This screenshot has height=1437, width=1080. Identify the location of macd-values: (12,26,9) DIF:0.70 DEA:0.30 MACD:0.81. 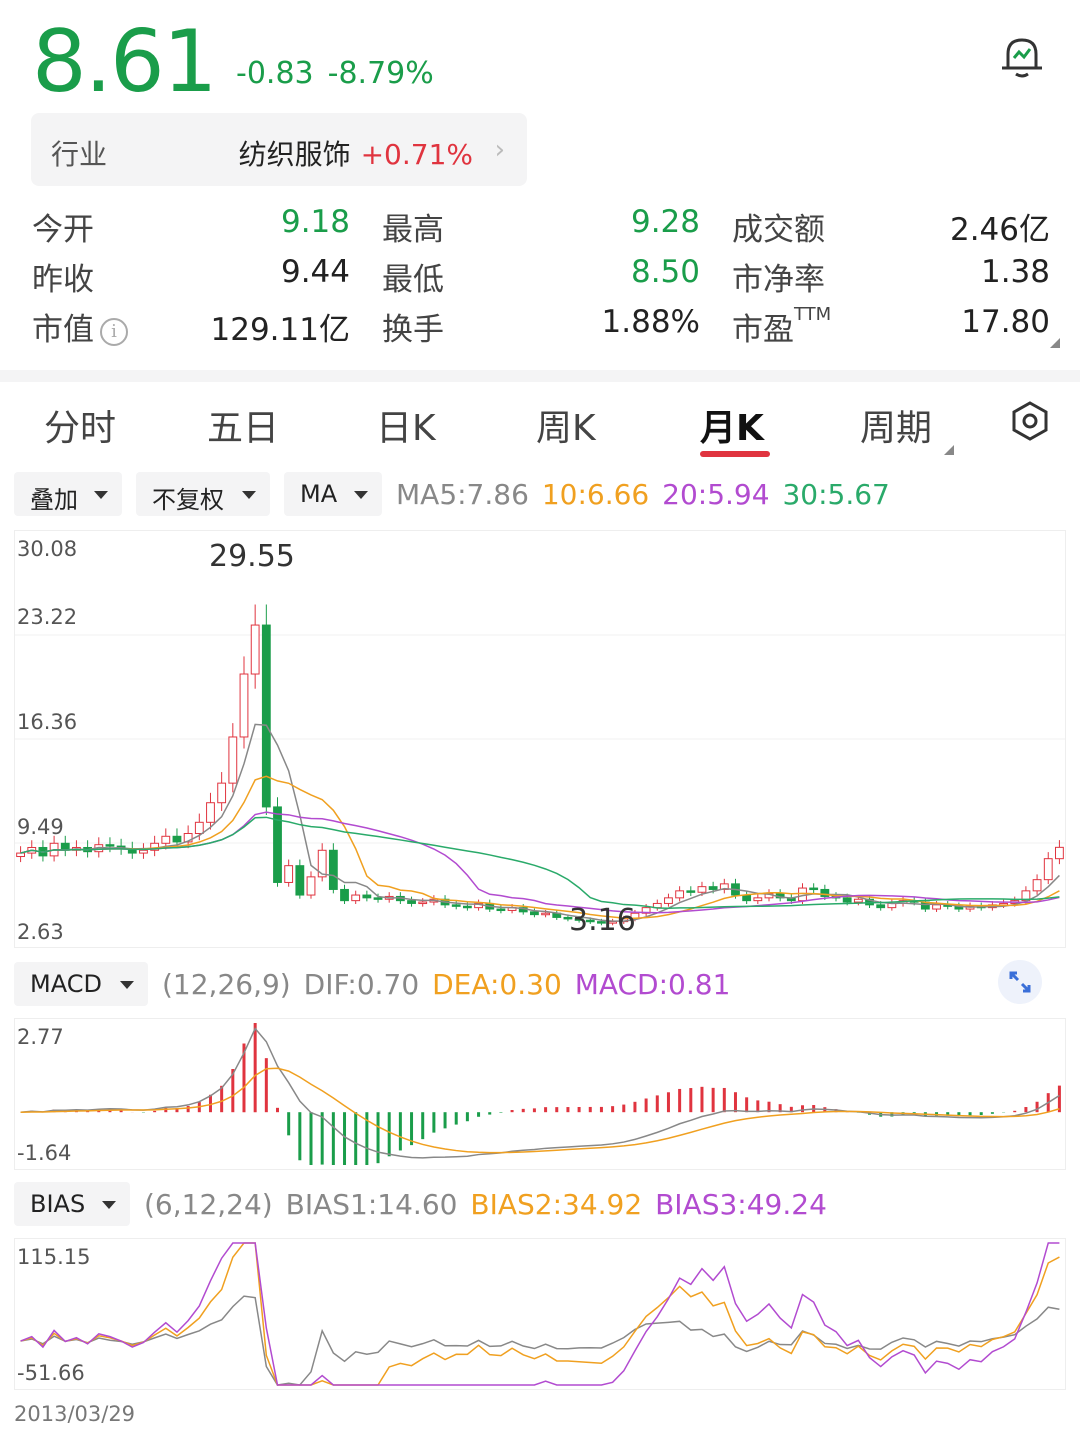
(448, 984).